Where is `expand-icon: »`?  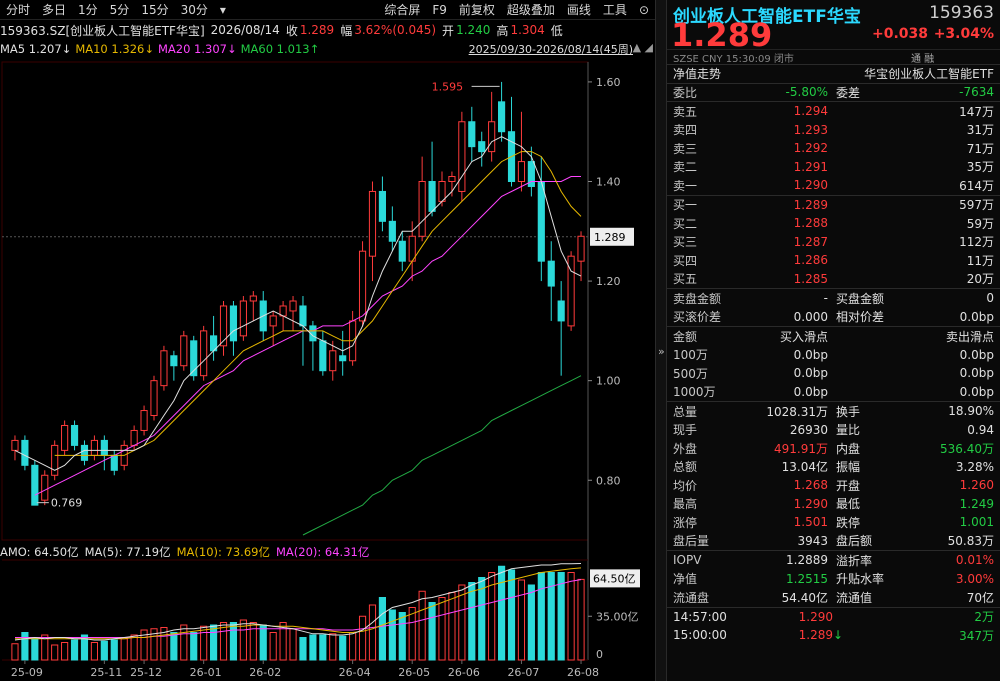
expand-icon: » is located at coordinates (661, 351).